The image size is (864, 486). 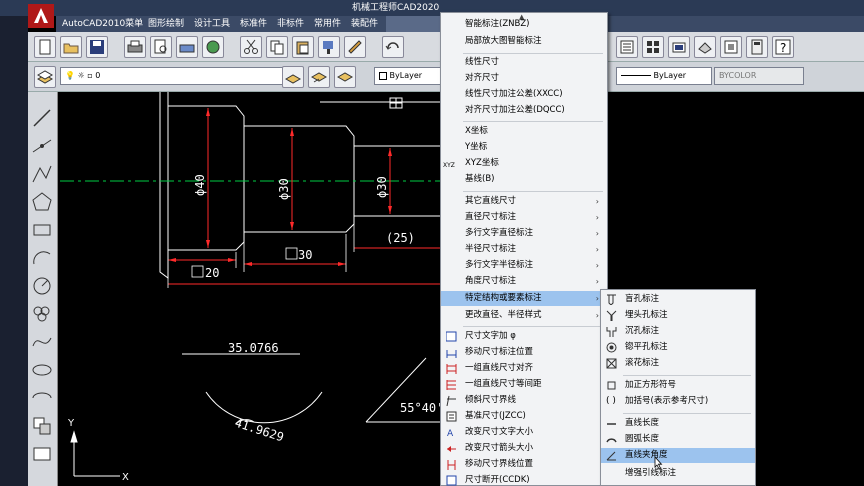 What do you see at coordinates (524, 78) in the screenshot?
I see `menu-item-aligned: 对齐尺寸` at bounding box center [524, 78].